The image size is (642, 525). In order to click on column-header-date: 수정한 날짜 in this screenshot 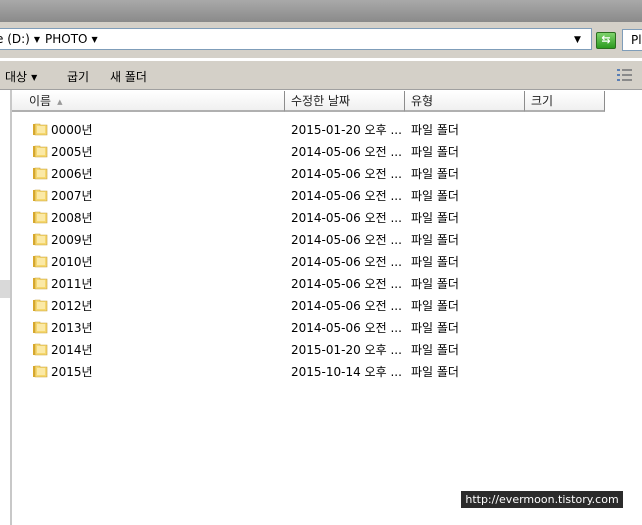, I will do `click(345, 101)`.